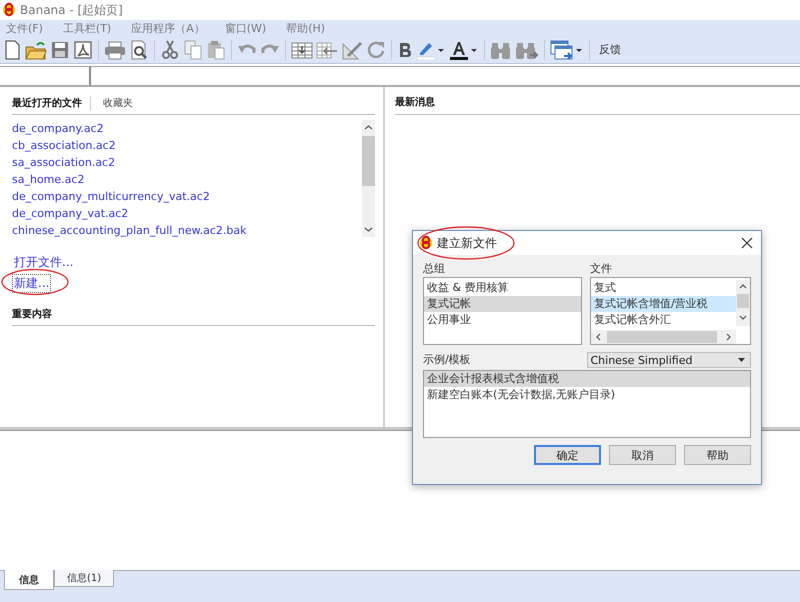 The image size is (800, 602). What do you see at coordinates (187, 196) in the screenshot?
I see `recent-file-link: de_company_multicurrency_vat.ac2` at bounding box center [187, 196].